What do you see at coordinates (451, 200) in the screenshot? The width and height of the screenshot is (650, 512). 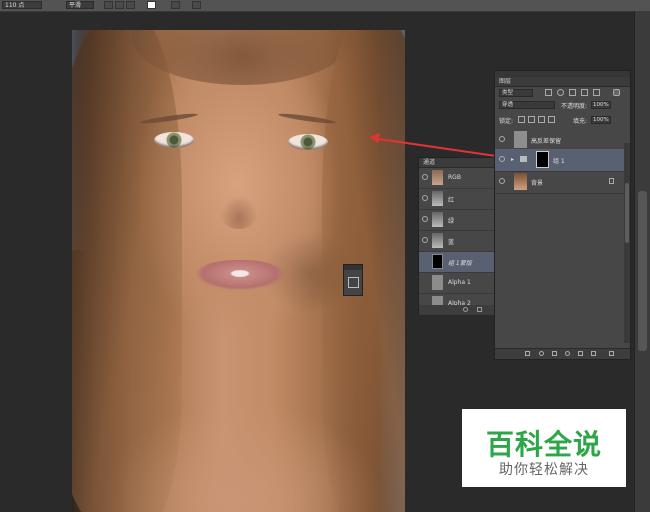 I see `channel-label: 红` at bounding box center [451, 200].